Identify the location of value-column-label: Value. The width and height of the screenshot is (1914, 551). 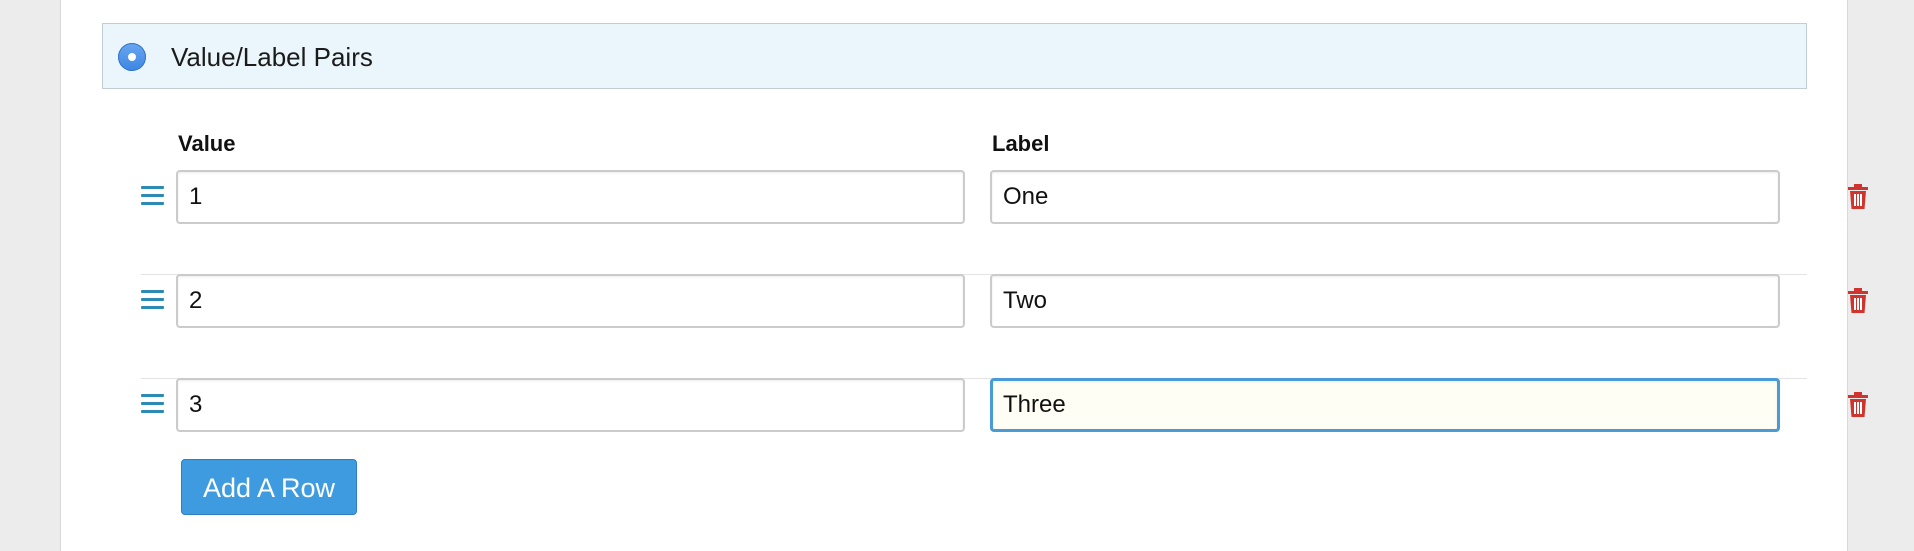
(207, 143).